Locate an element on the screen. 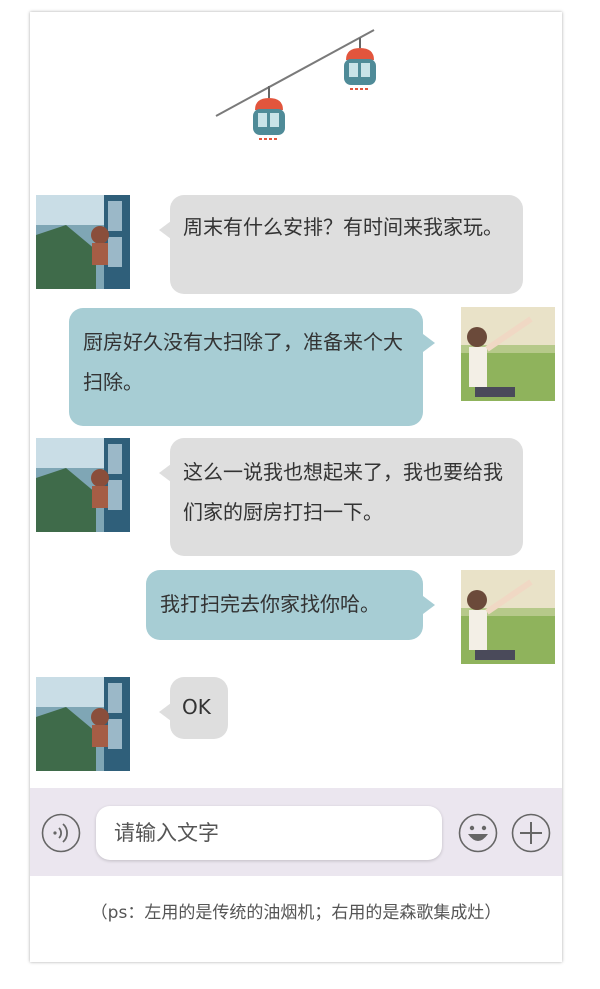  message-bubble: 这么一说我也想起来了，我也要给我们家的厨房打扫一下。 is located at coordinates (341, 497).